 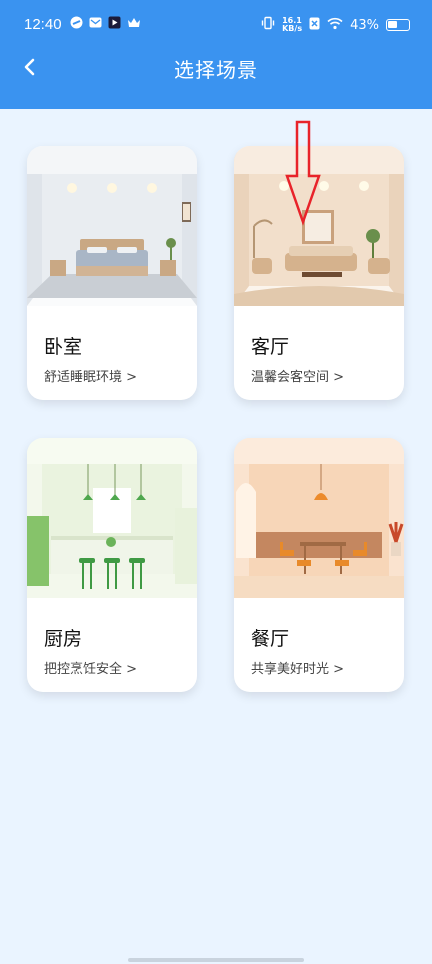 I want to click on notification-icons, so click(x=105, y=22).